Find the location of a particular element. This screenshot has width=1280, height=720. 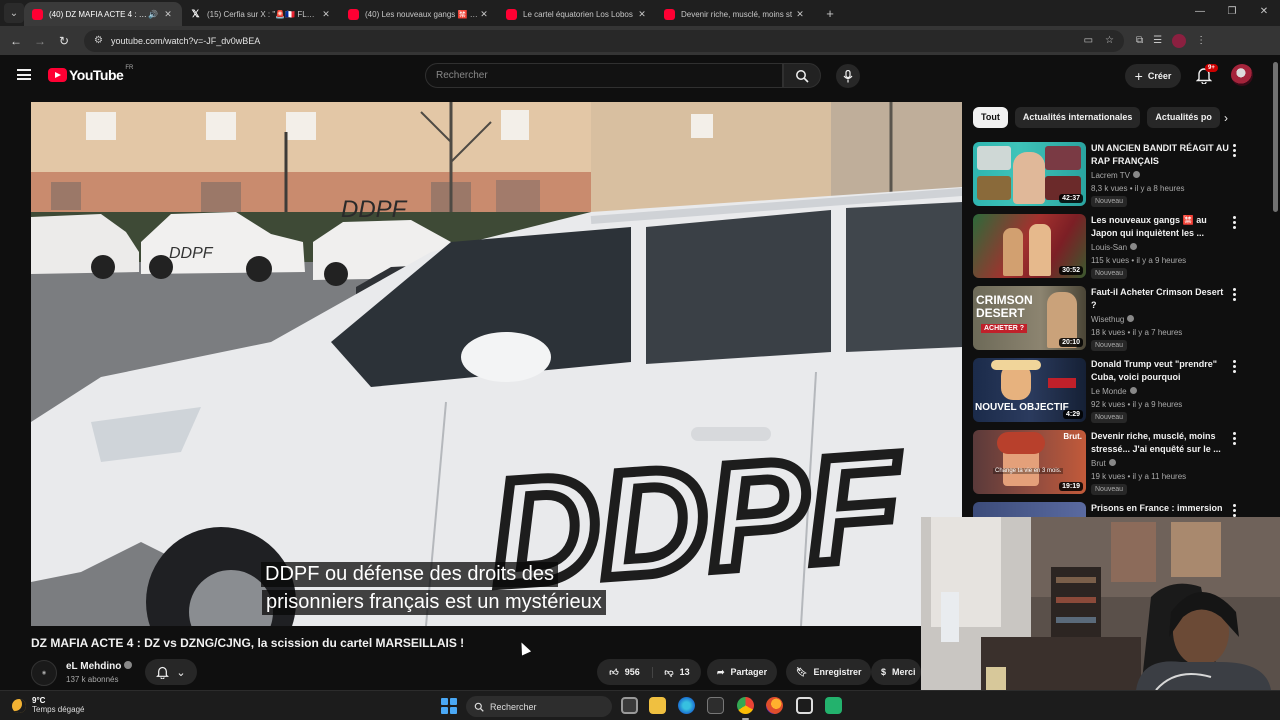

taskbar-search: Rechercher is located at coordinates (539, 706).